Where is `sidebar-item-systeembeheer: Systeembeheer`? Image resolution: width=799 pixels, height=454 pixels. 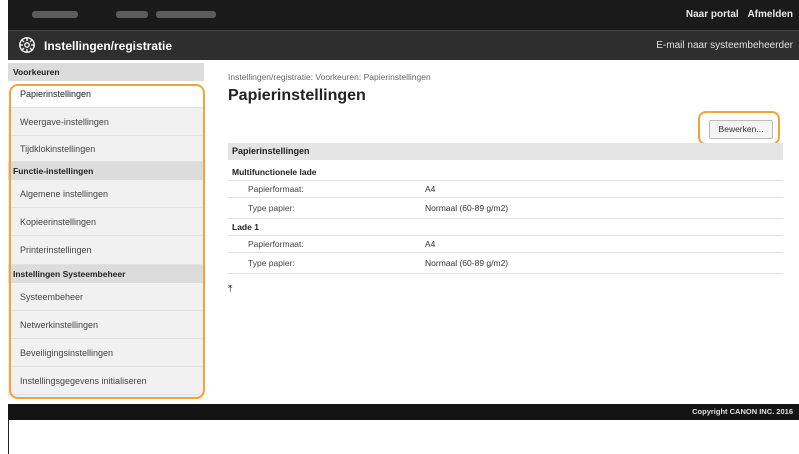 sidebar-item-systeembeheer: Systeembeheer is located at coordinates (106, 297).